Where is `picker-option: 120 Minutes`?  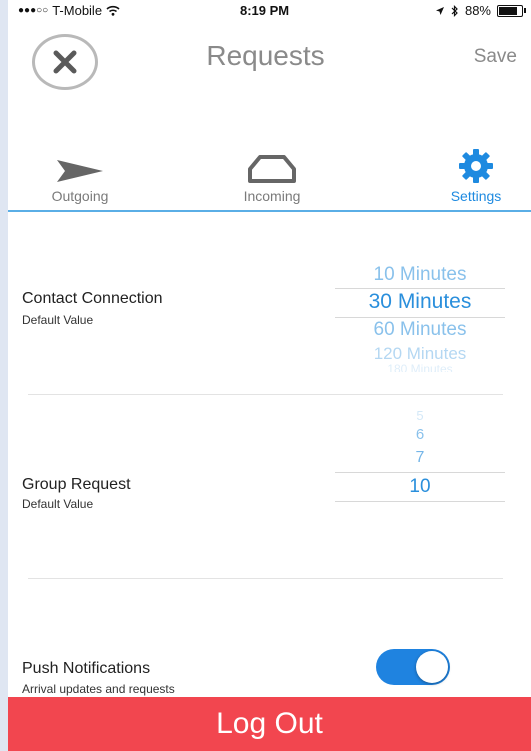
picker-option: 120 Minutes is located at coordinates (420, 354).